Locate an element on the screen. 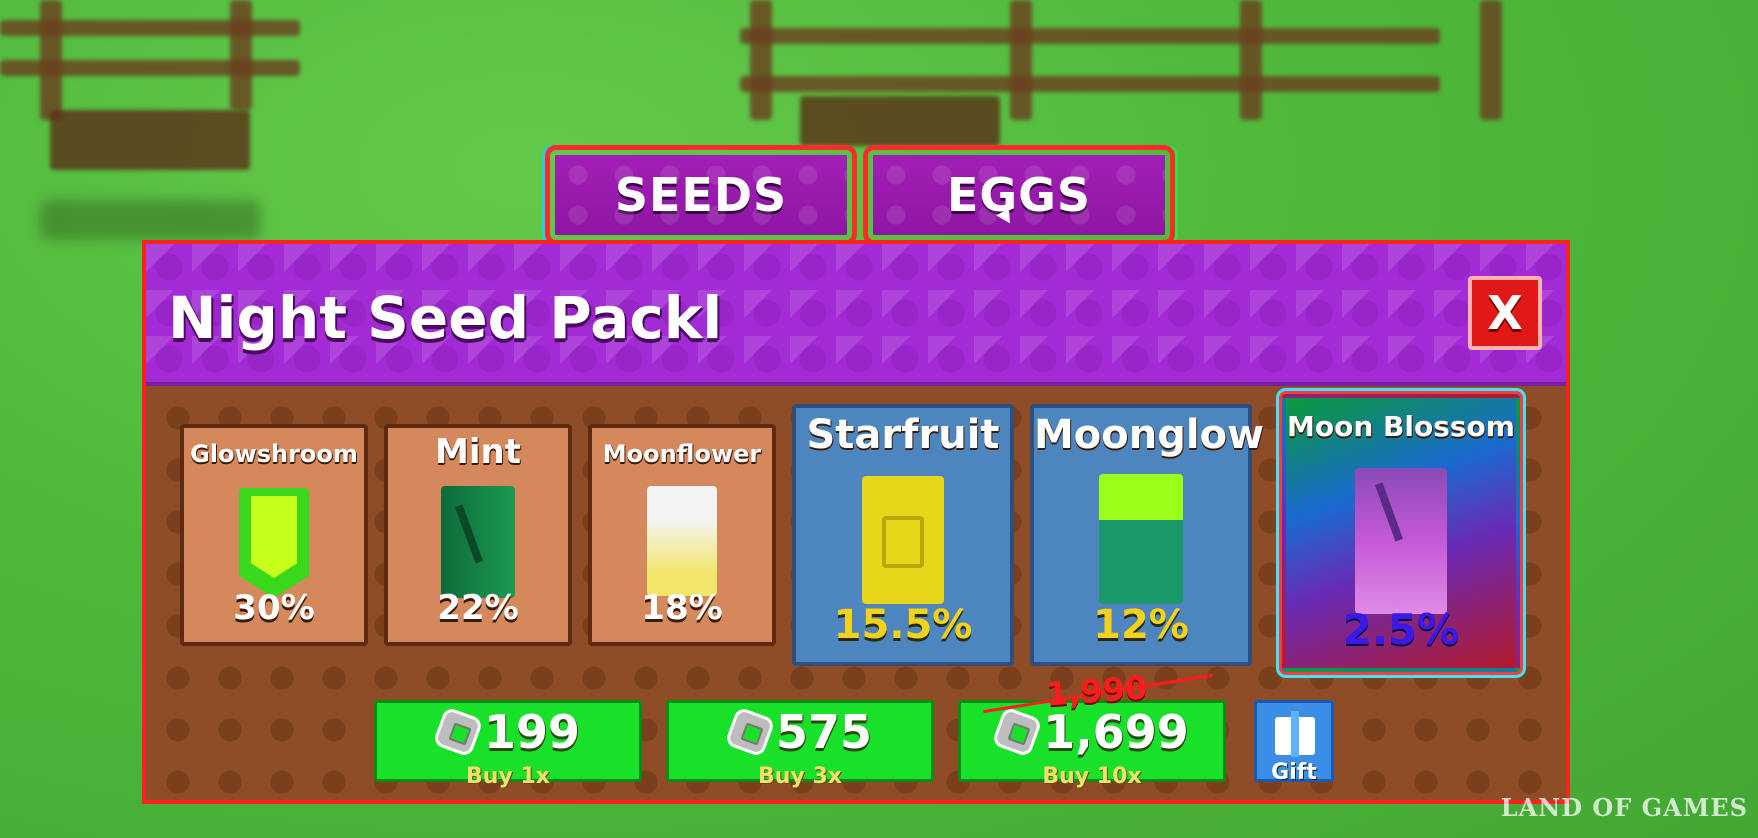  seed-card-moonglow: Moonglow 12% is located at coordinates (1147, 535).